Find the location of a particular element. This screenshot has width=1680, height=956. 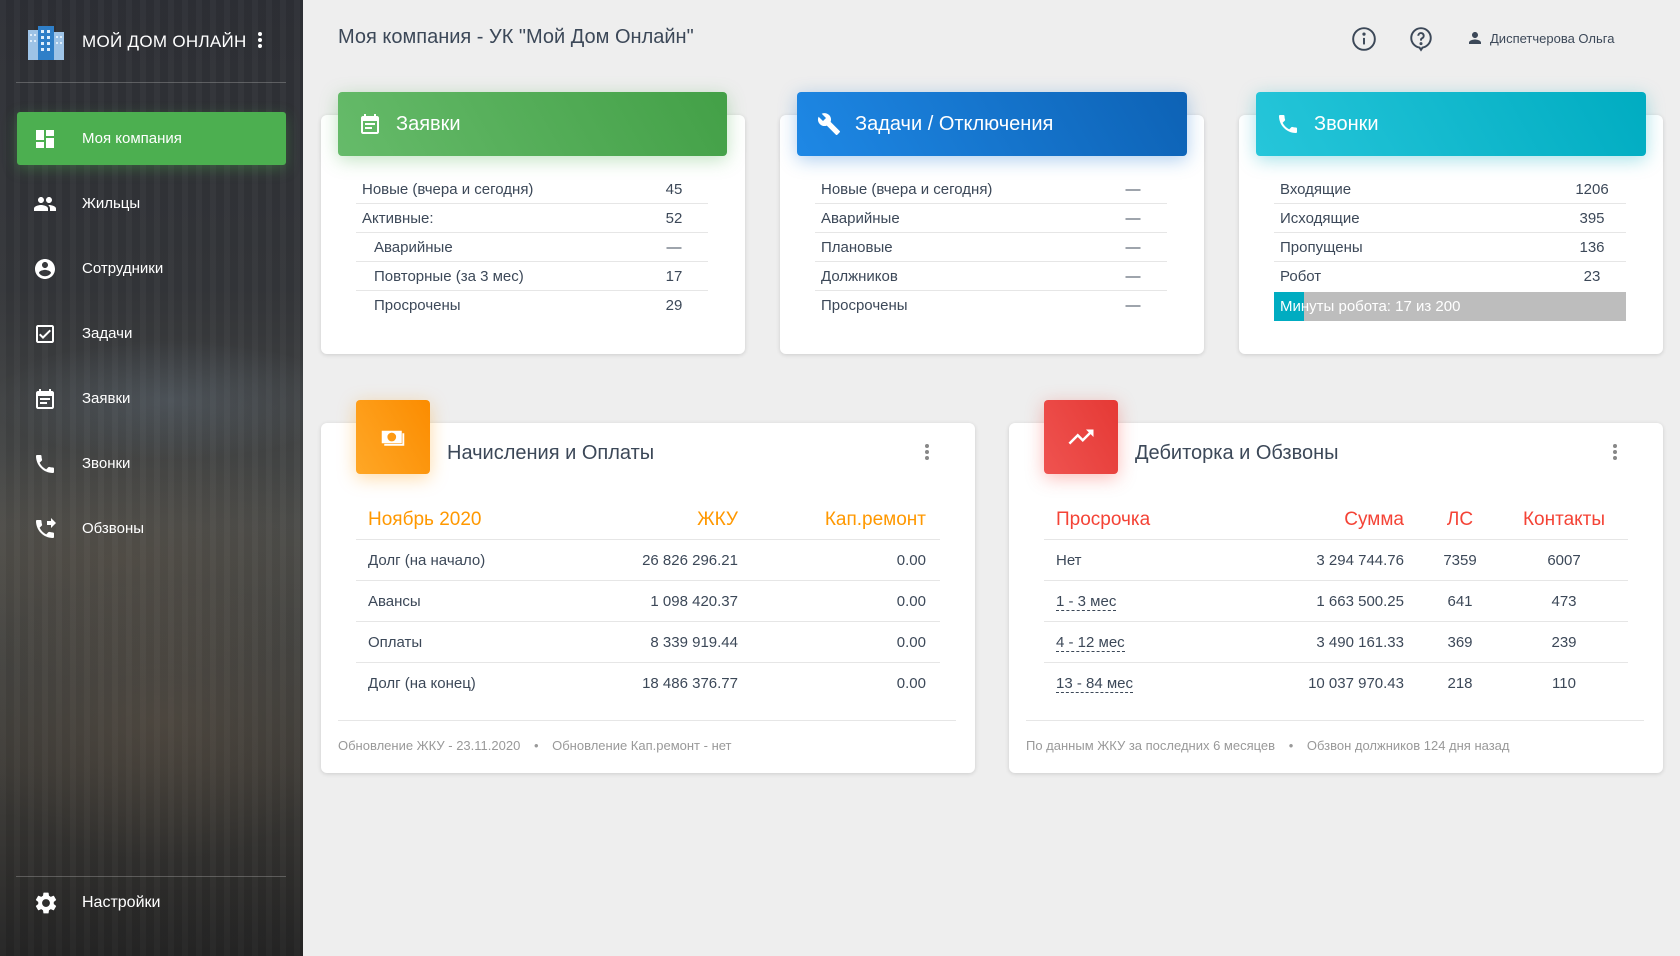

stat-label: Входящие is located at coordinates (1316, 189).